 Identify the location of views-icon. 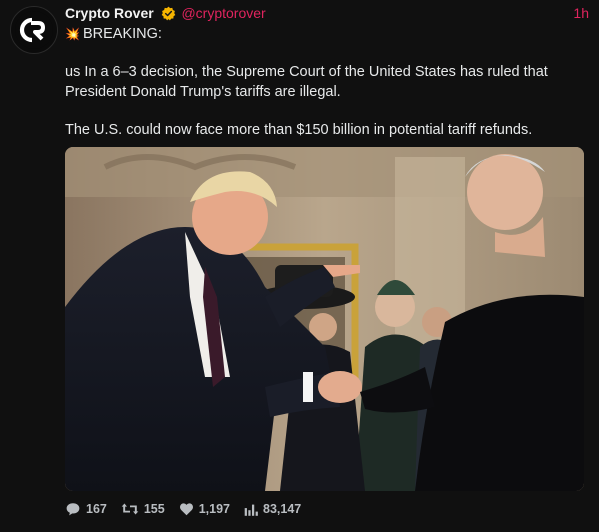
(251, 510).